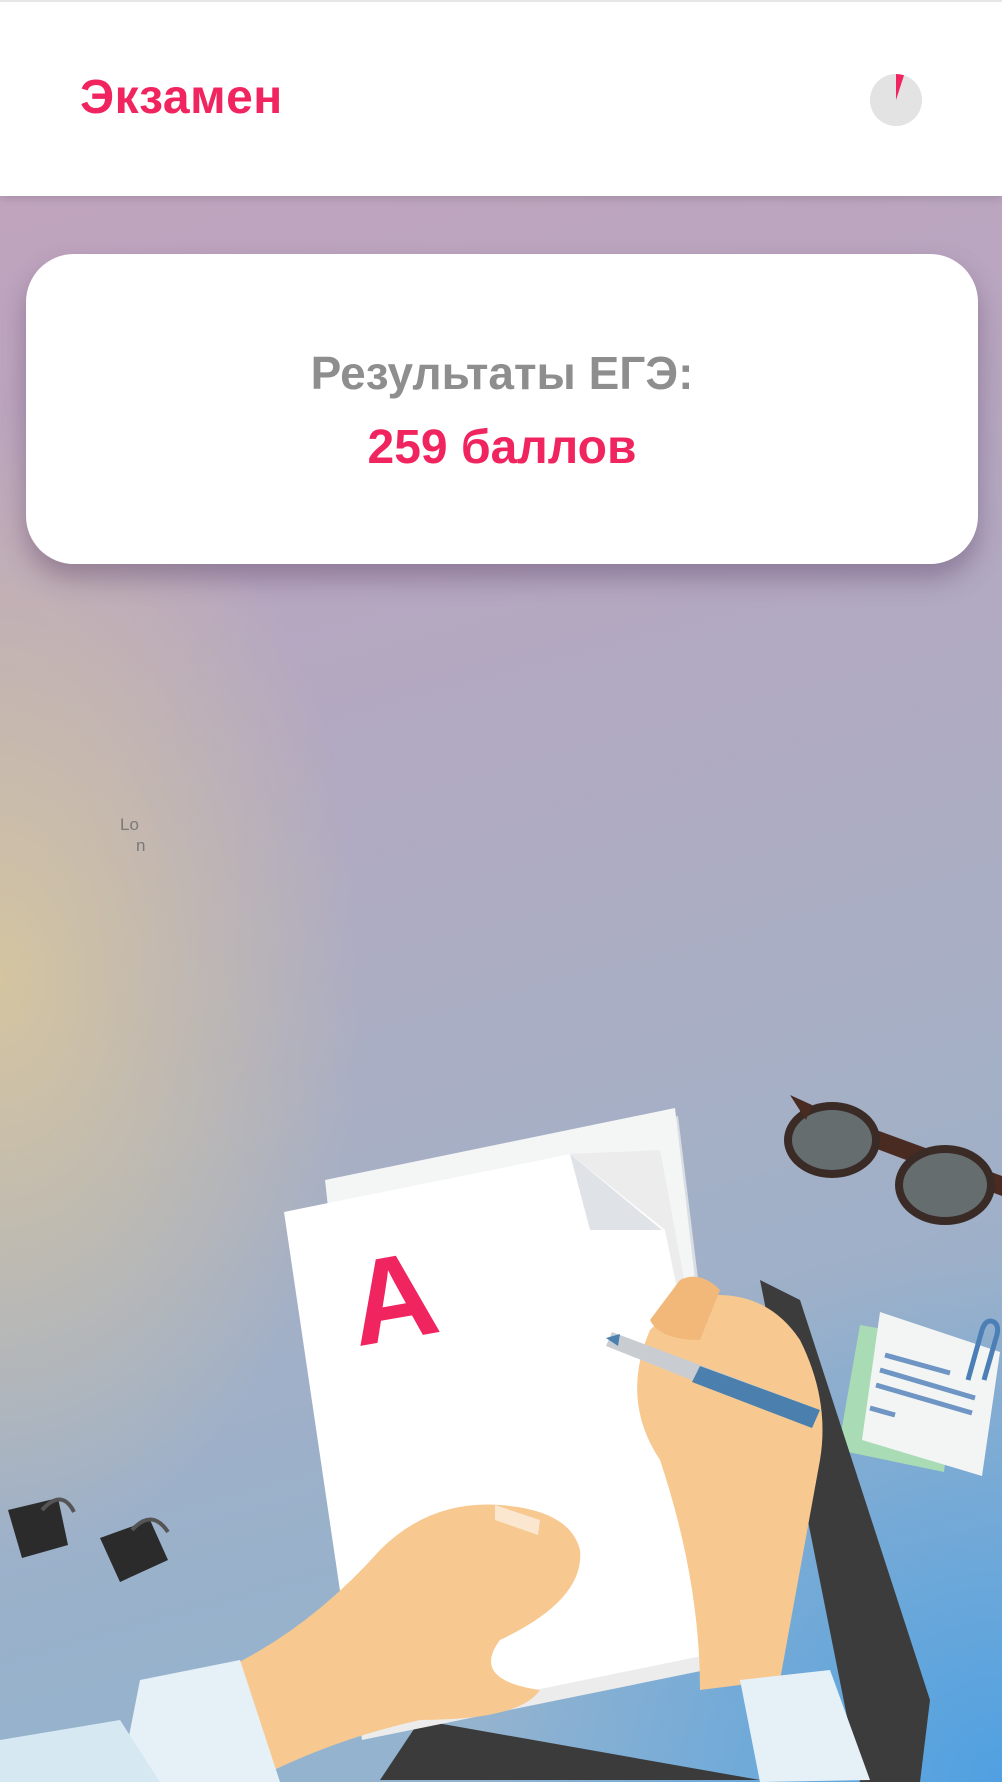 This screenshot has height=1782, width=1002. I want to click on app-bar: Экзамен, so click(501, 98).